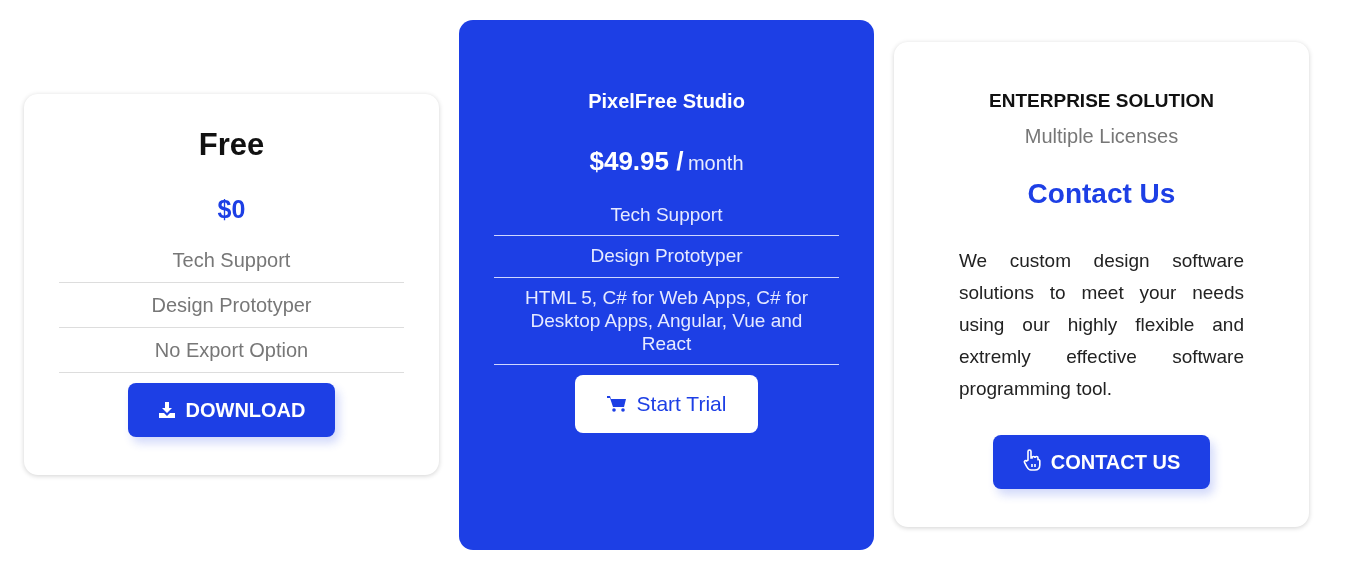  Describe the element at coordinates (231, 209) in the screenshot. I see `plan-price: $0` at that location.